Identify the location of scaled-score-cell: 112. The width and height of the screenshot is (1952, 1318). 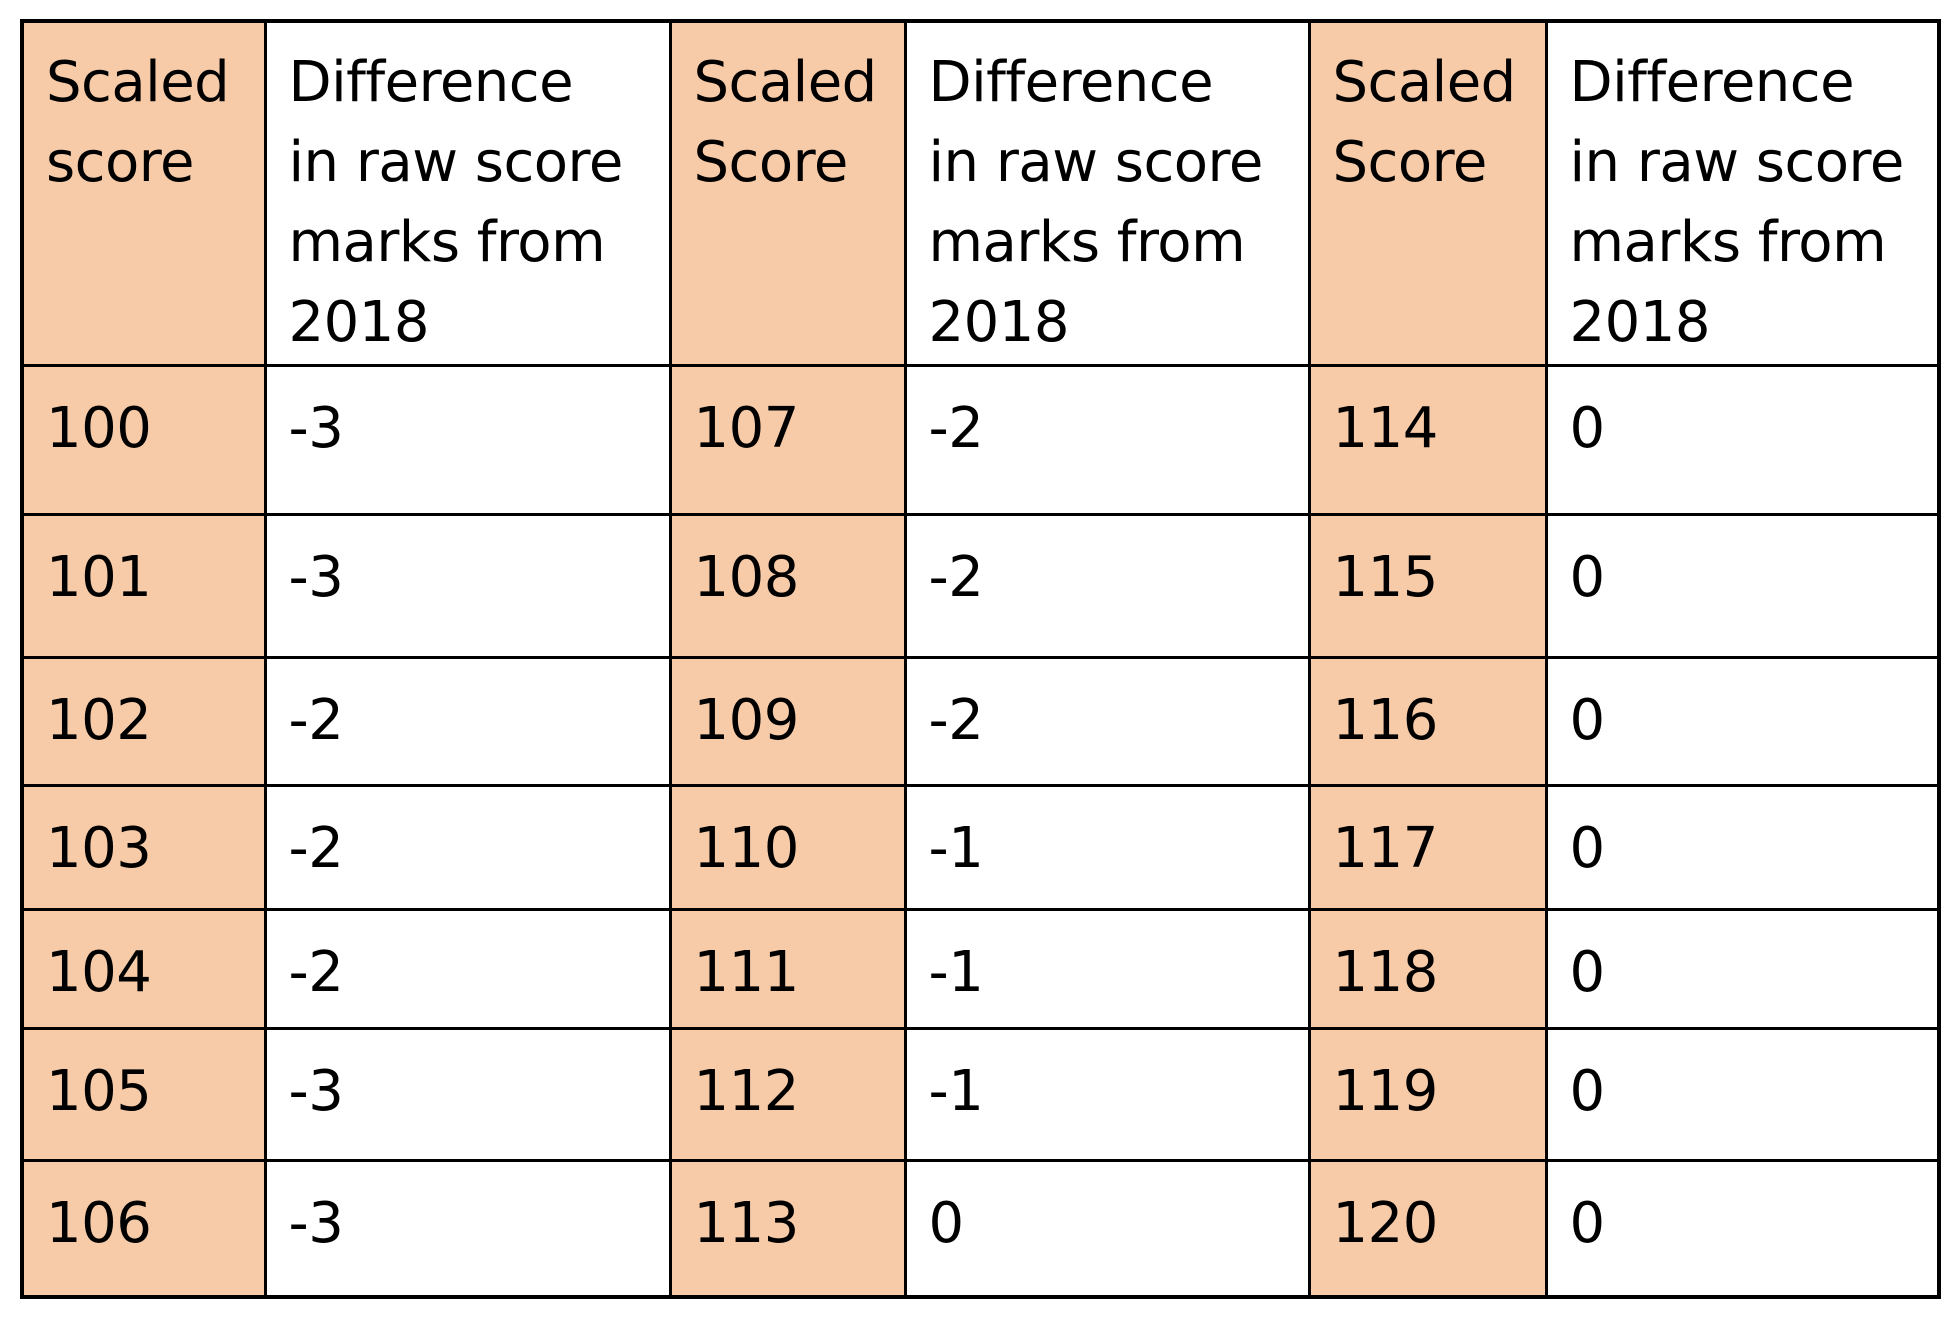
(787, 1094).